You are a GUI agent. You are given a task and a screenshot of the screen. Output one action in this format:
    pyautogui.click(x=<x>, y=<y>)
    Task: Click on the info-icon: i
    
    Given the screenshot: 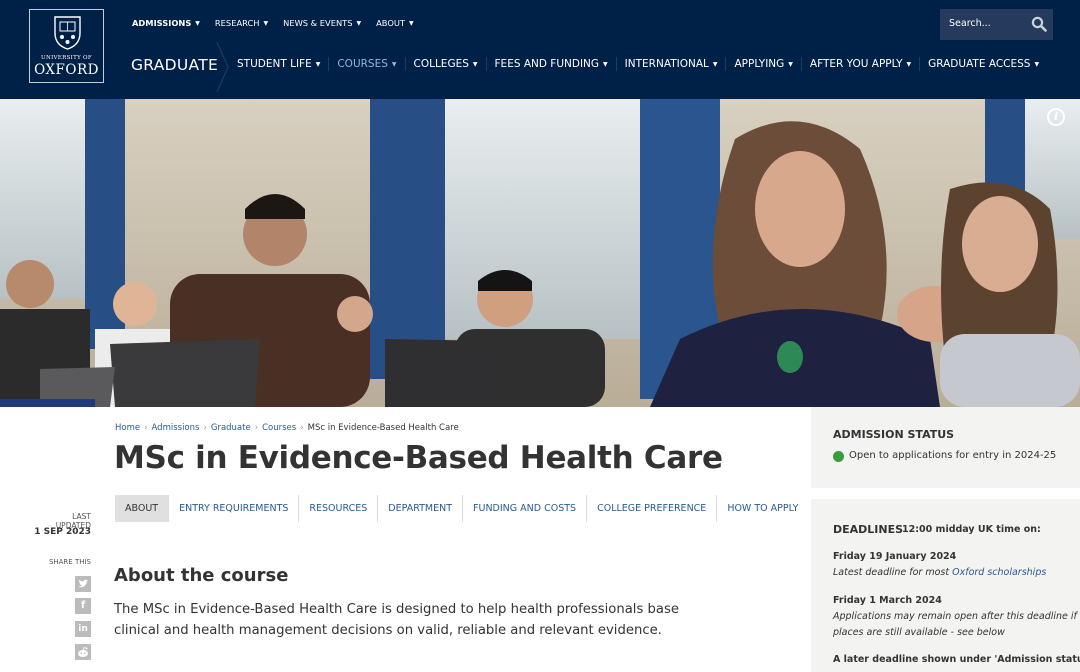 What is the action you would take?
    pyautogui.click(x=1056, y=117)
    